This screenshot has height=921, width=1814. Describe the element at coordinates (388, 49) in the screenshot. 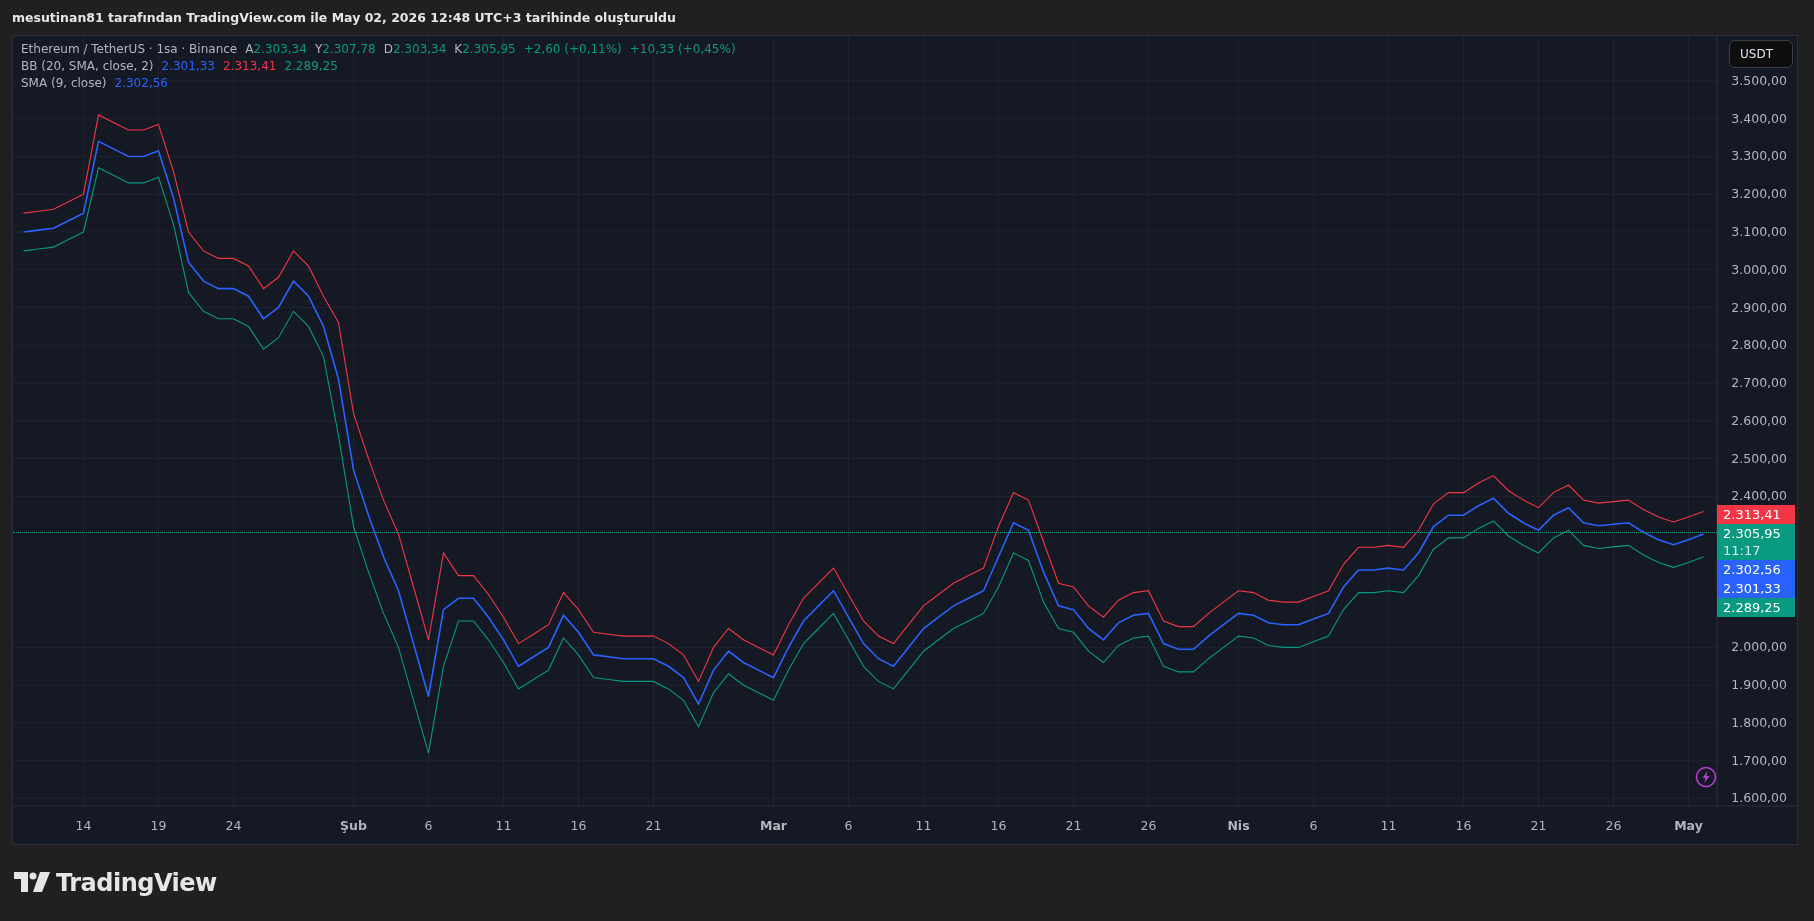

I see `ohlc-label: D` at that location.